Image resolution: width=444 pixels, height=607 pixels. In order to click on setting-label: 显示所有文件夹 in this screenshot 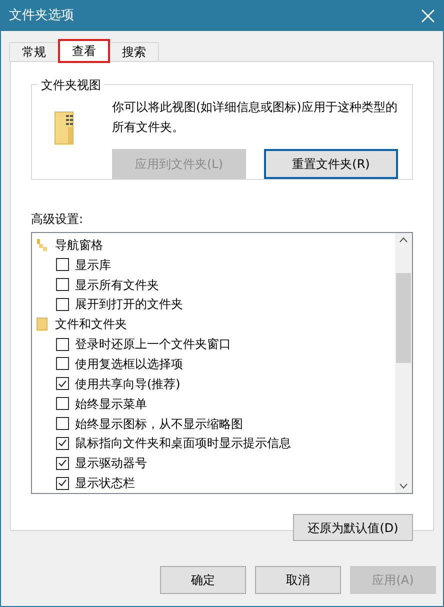, I will do `click(117, 285)`.